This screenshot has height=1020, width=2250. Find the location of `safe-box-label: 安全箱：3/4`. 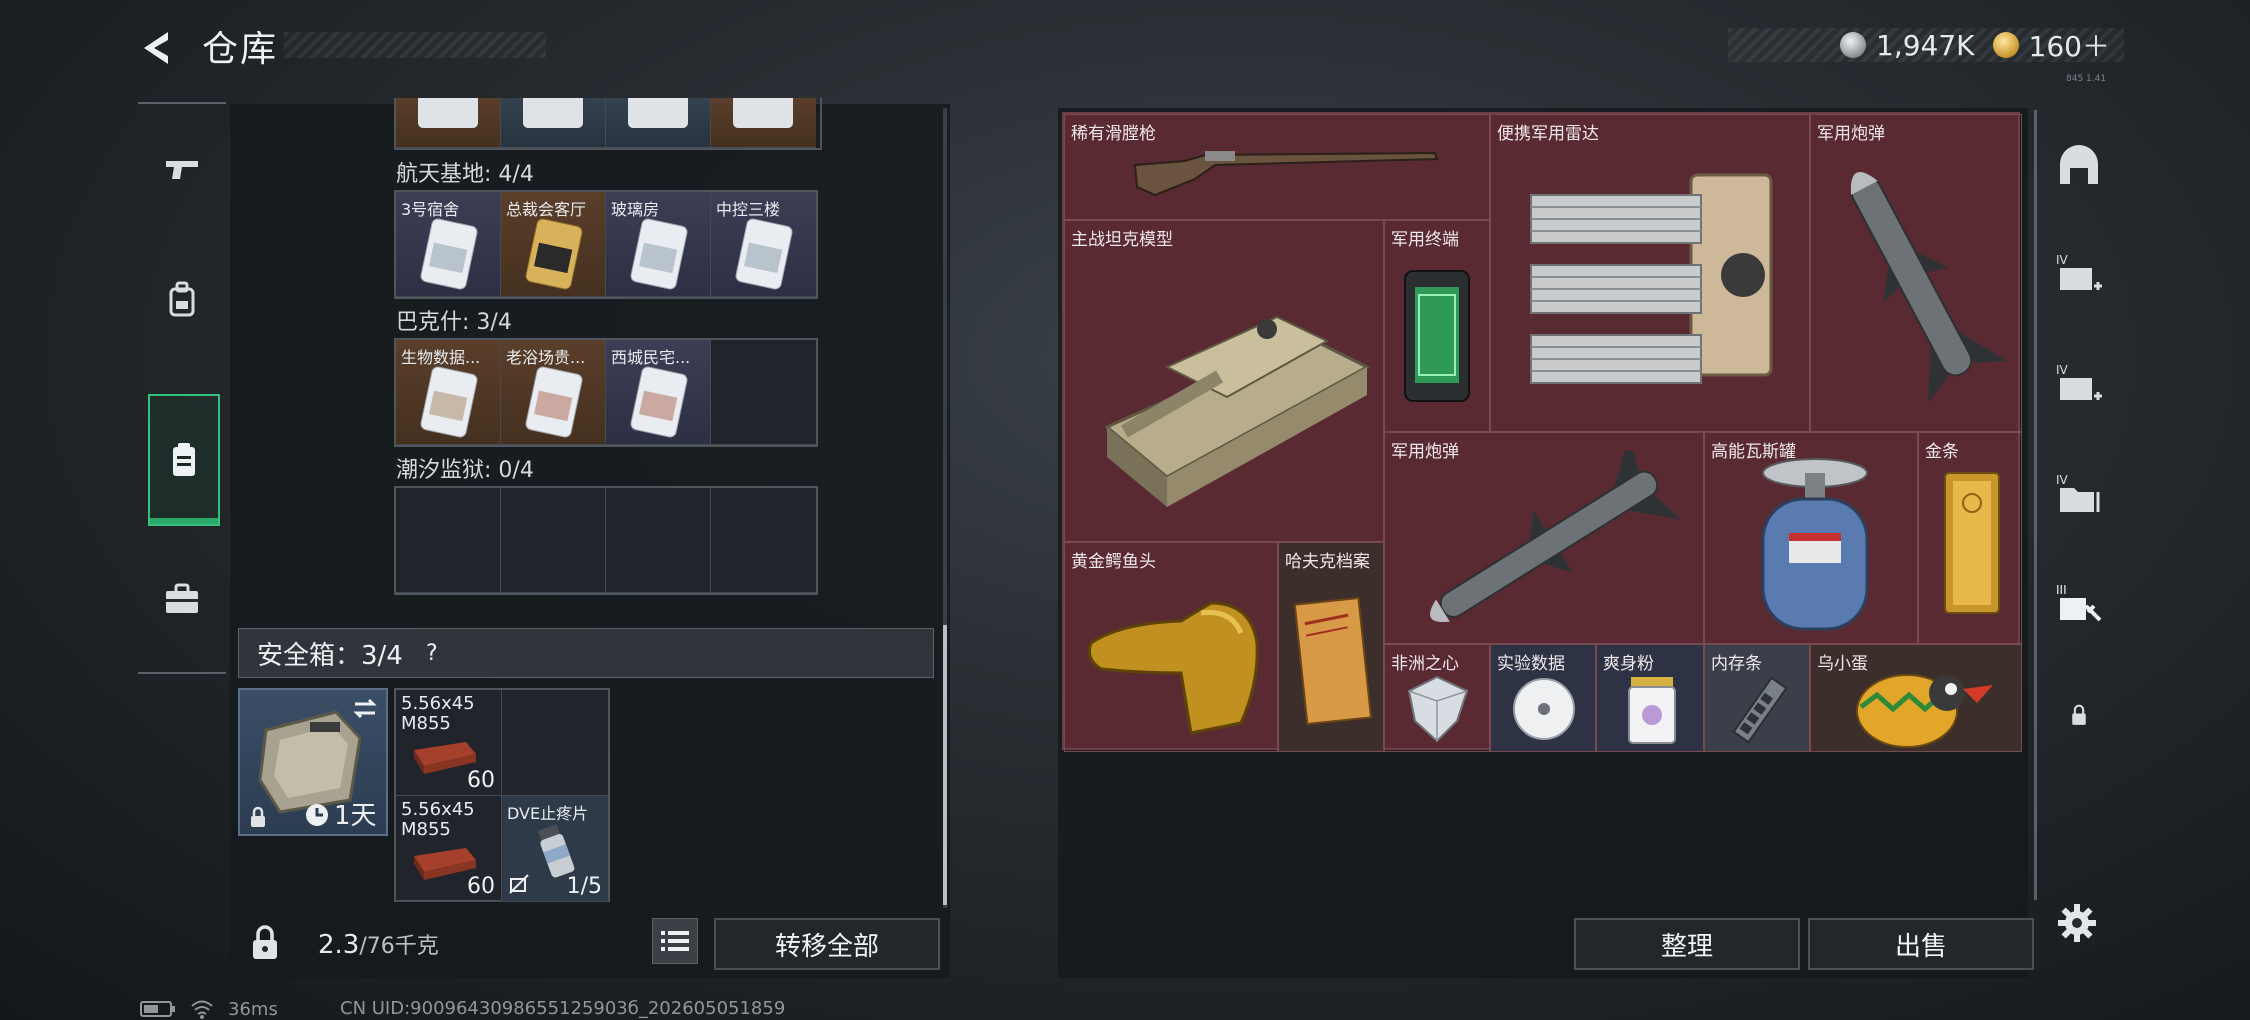

safe-box-label: 安全箱：3/4 is located at coordinates (330, 655).